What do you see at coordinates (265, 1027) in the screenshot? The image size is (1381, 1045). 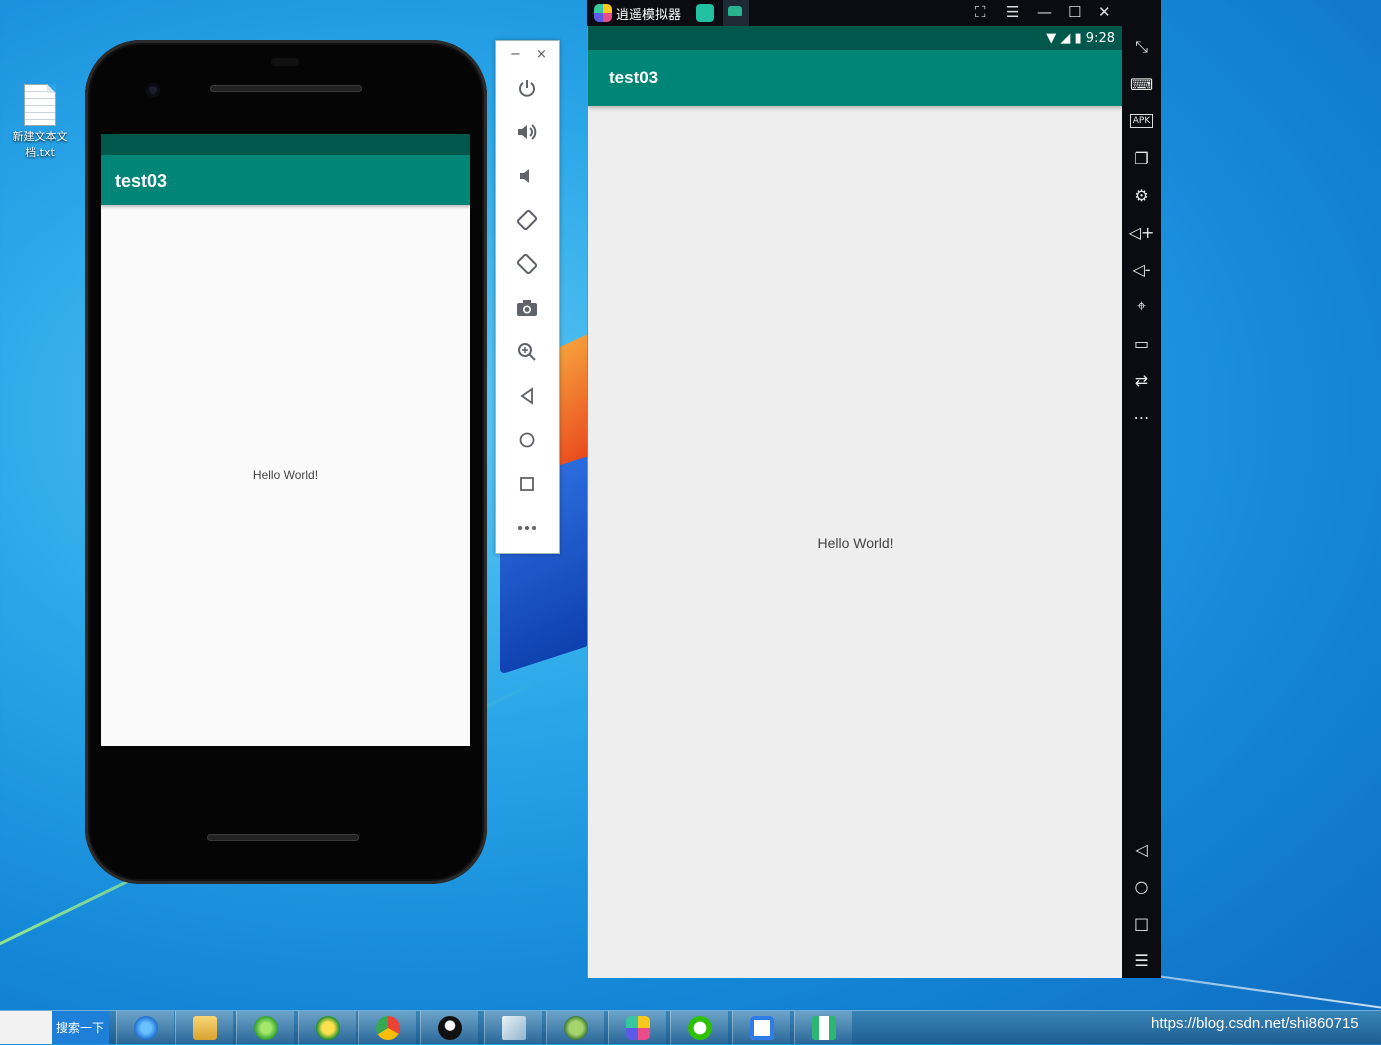 I see `taskbar-360-browser` at bounding box center [265, 1027].